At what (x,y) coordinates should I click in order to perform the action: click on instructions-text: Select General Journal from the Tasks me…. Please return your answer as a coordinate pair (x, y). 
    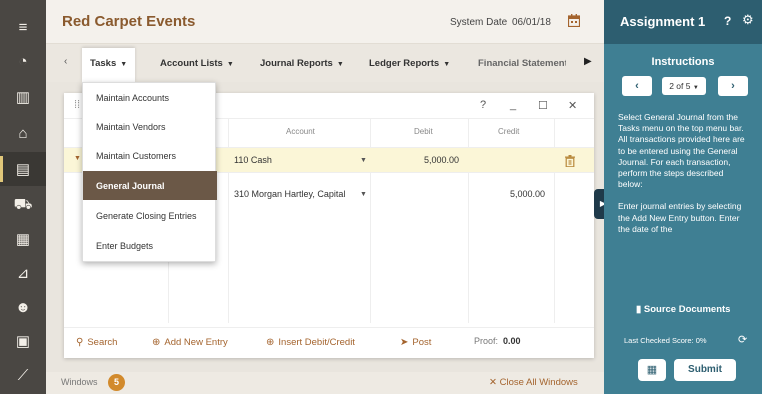
    Looking at the image, I should click on (684, 195).